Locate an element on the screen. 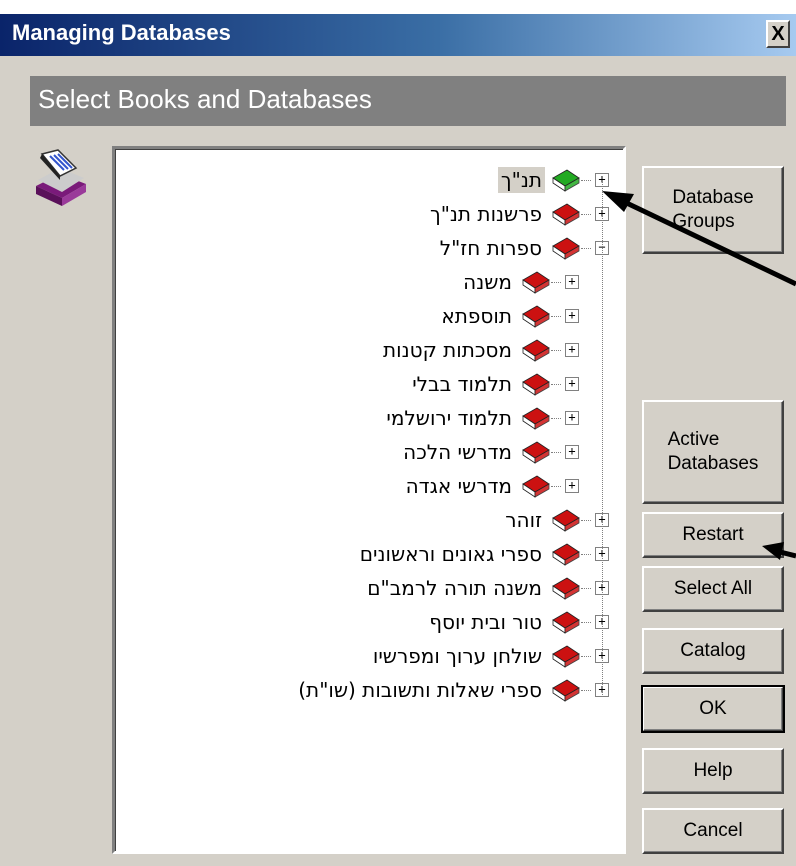  books-database-icon is located at coordinates (61, 177).